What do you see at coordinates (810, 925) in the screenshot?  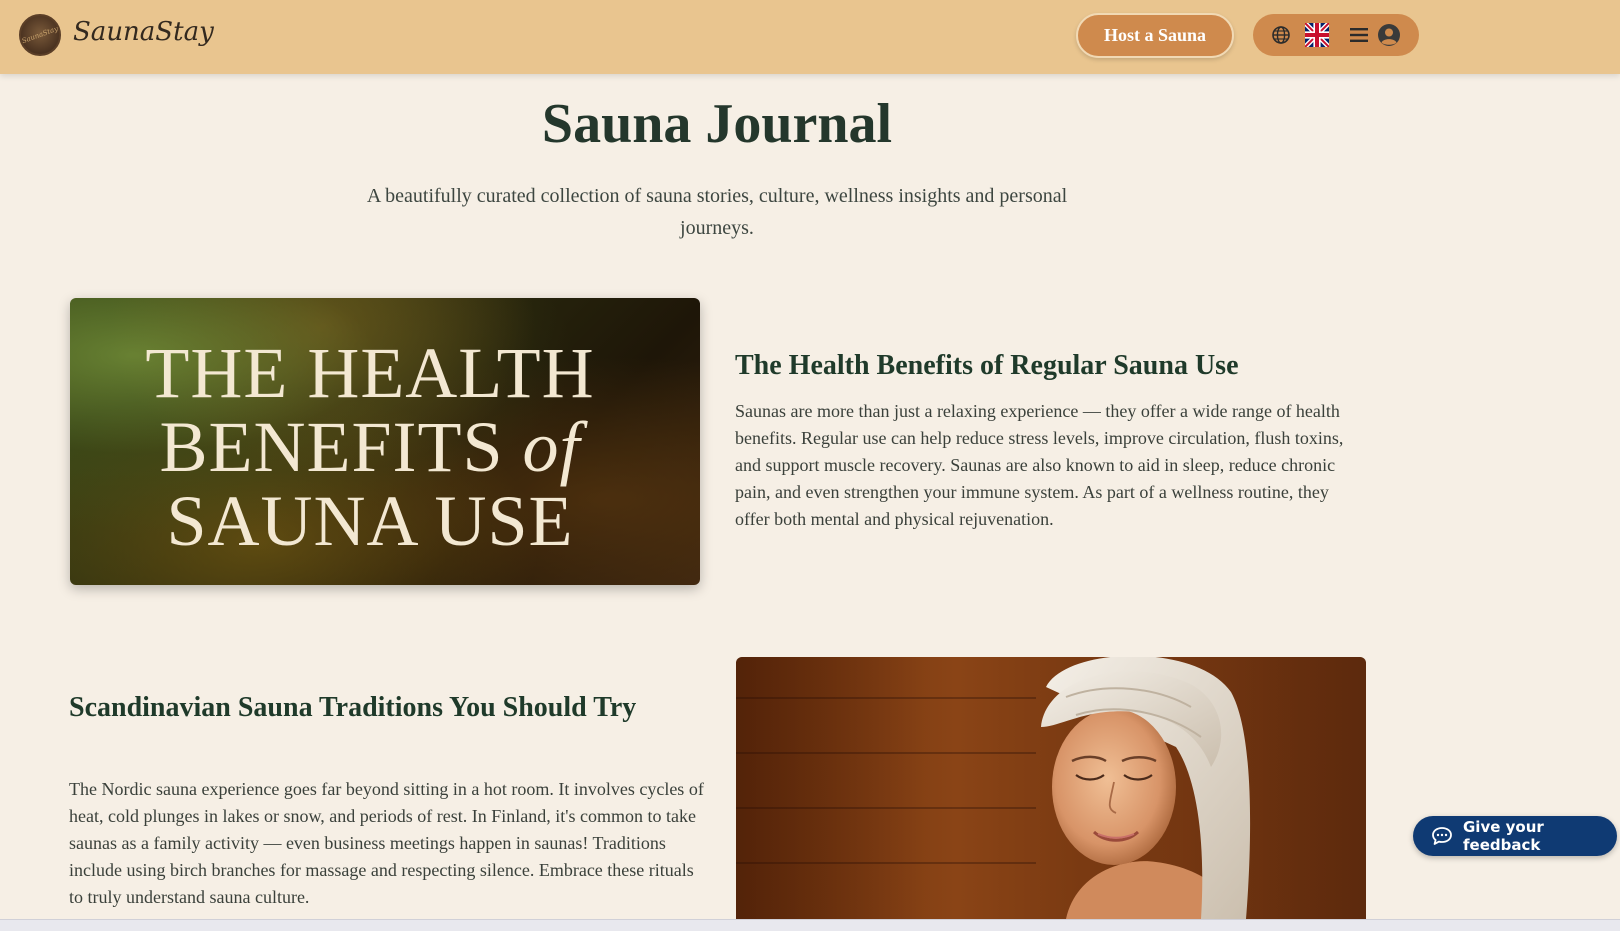 I see `window-bottom-edge` at bounding box center [810, 925].